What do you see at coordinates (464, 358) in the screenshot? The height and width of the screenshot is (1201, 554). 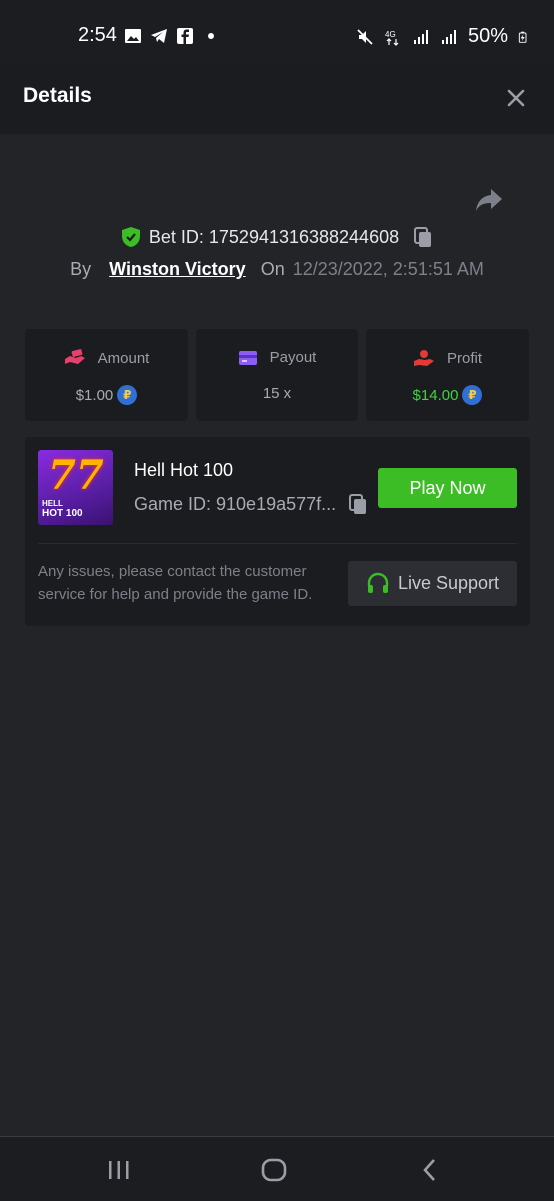 I see `profit-label: Profit` at bounding box center [464, 358].